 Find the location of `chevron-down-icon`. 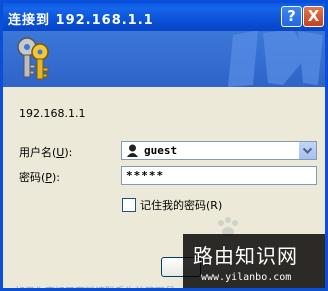

chevron-down-icon is located at coordinates (307, 150).